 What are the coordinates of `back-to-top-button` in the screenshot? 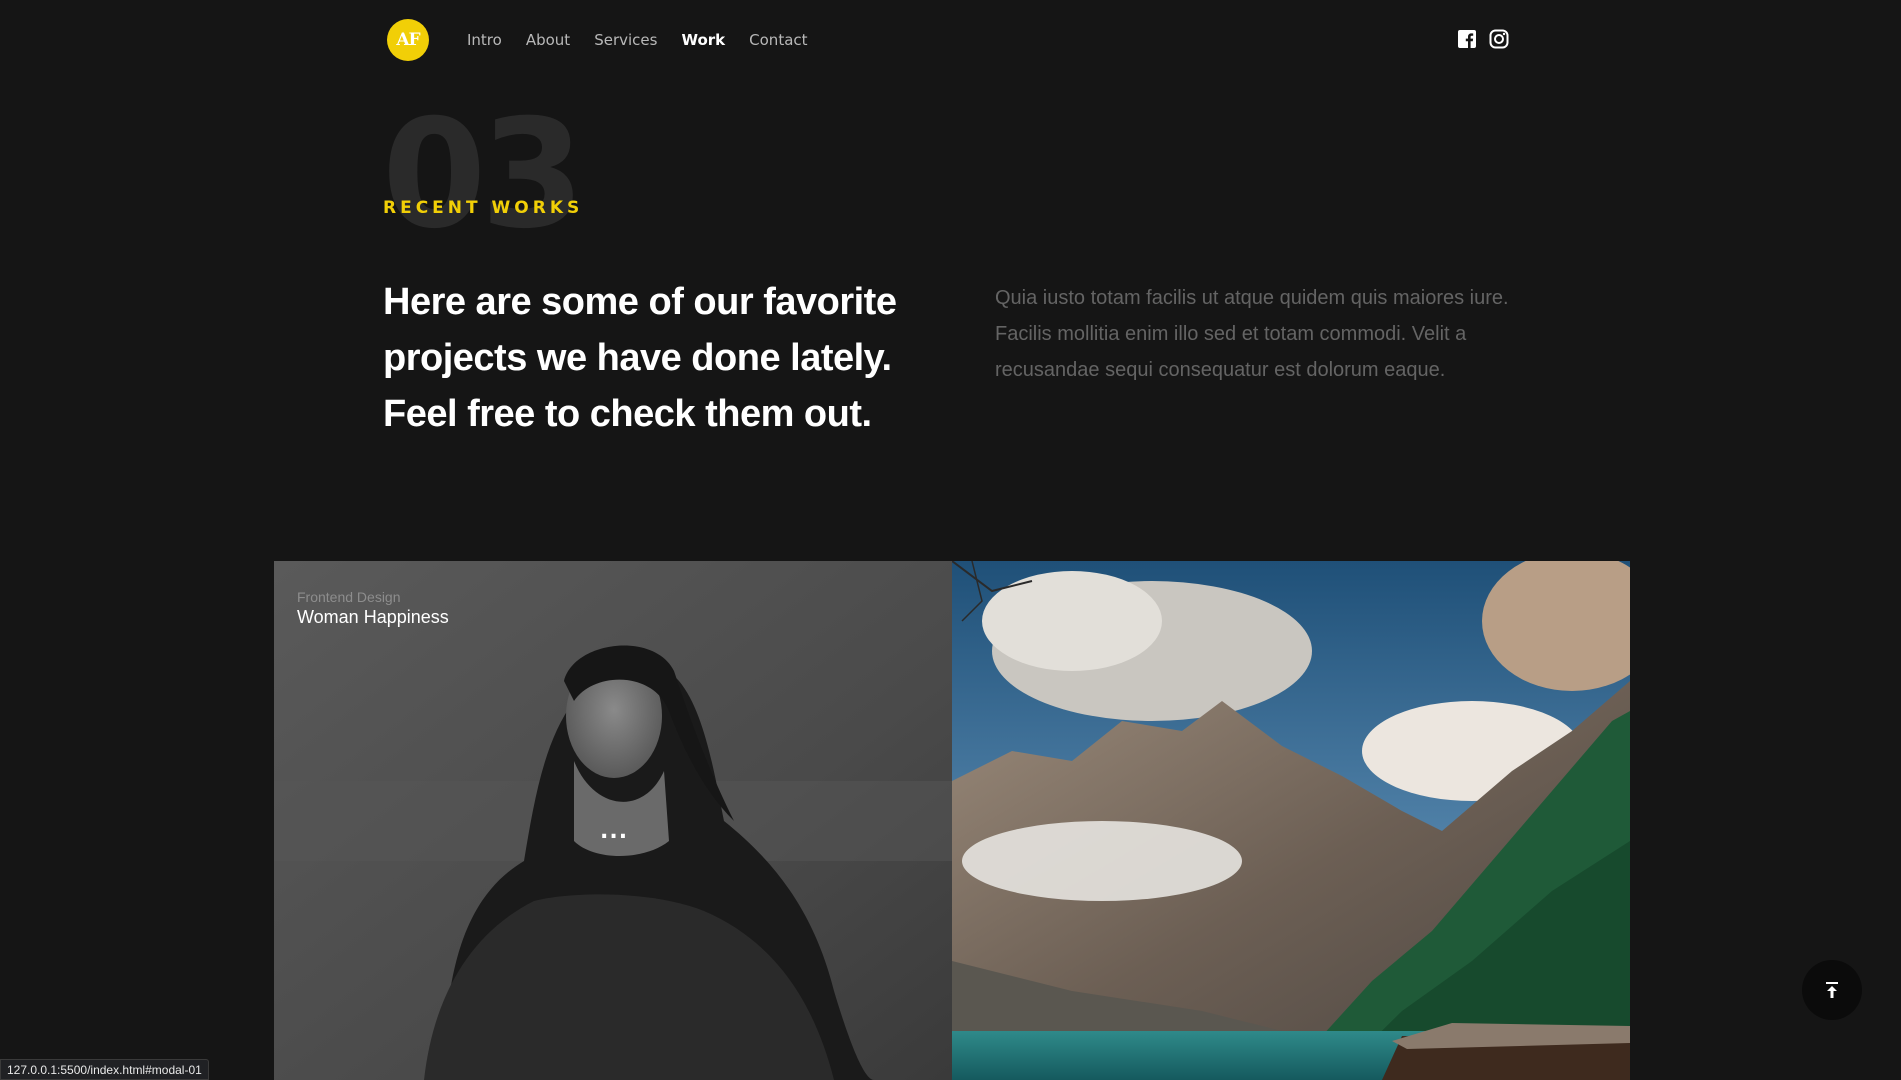 It's located at (1832, 990).